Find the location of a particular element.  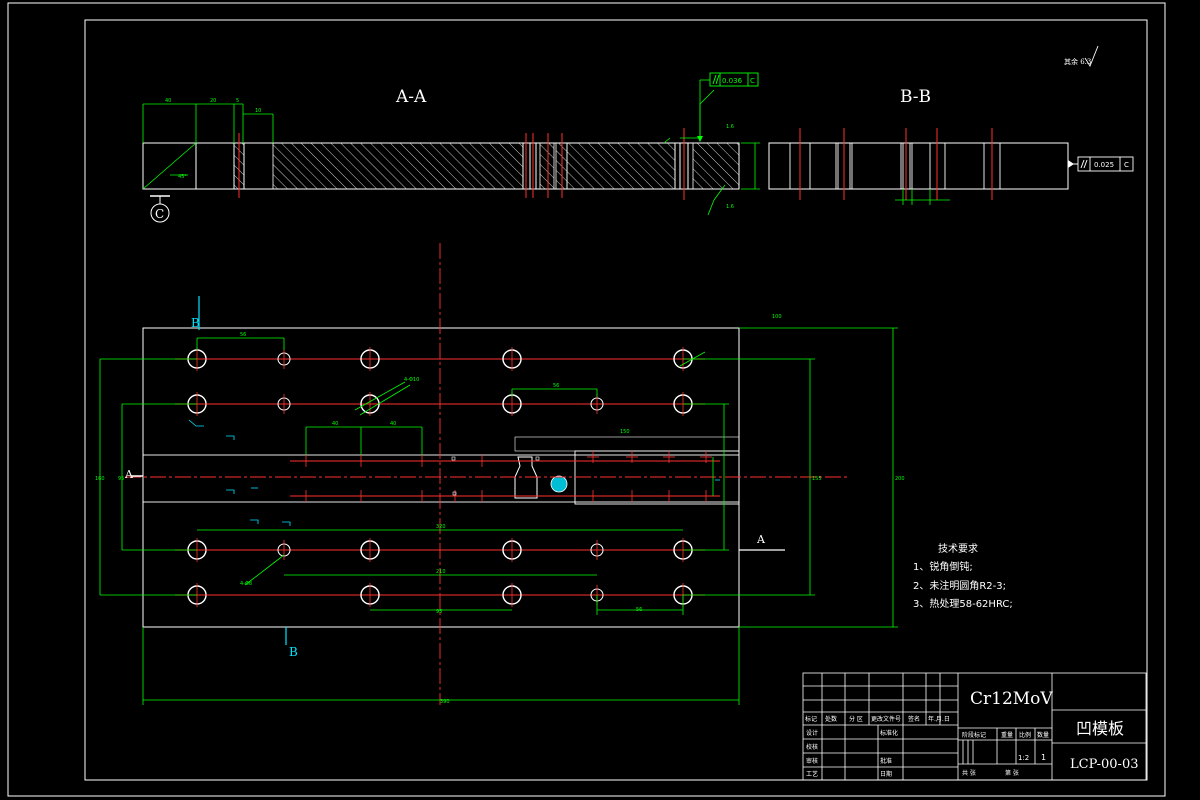

svg-text: 150 is located at coordinates (625, 432).